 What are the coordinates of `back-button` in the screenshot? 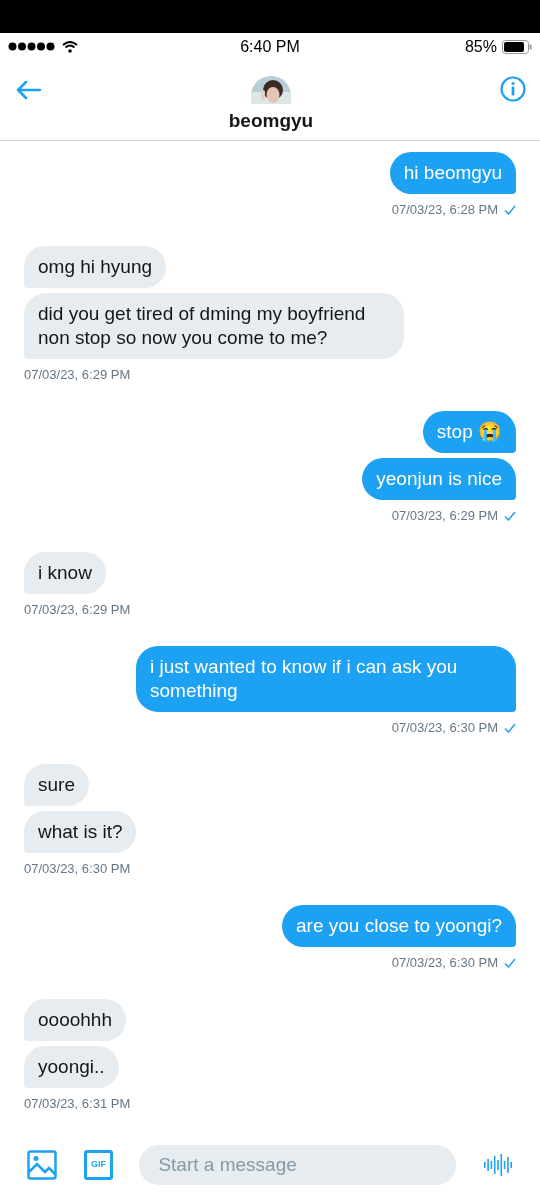 It's located at (28, 90).